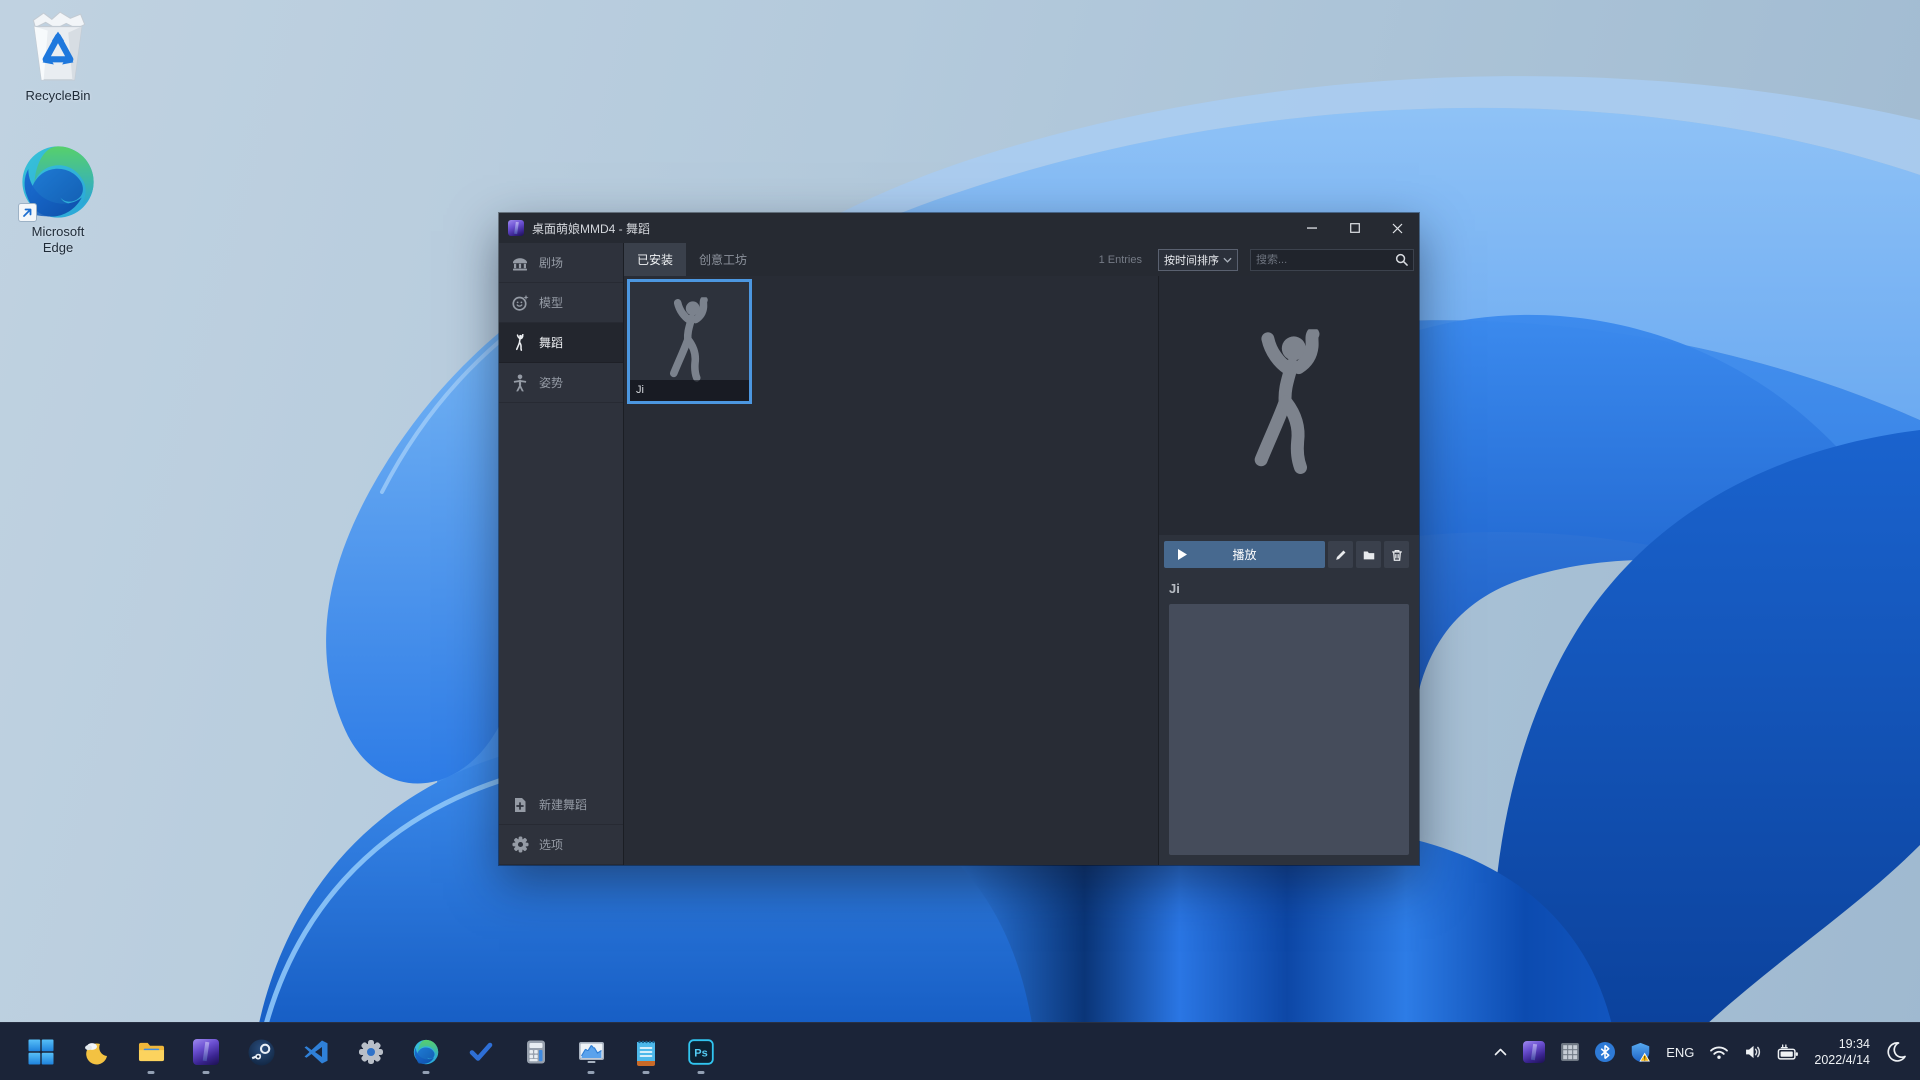 The height and width of the screenshot is (1080, 1920). Describe the element at coordinates (58, 95) in the screenshot. I see `desktop-icon-label: RecycleBin` at that location.